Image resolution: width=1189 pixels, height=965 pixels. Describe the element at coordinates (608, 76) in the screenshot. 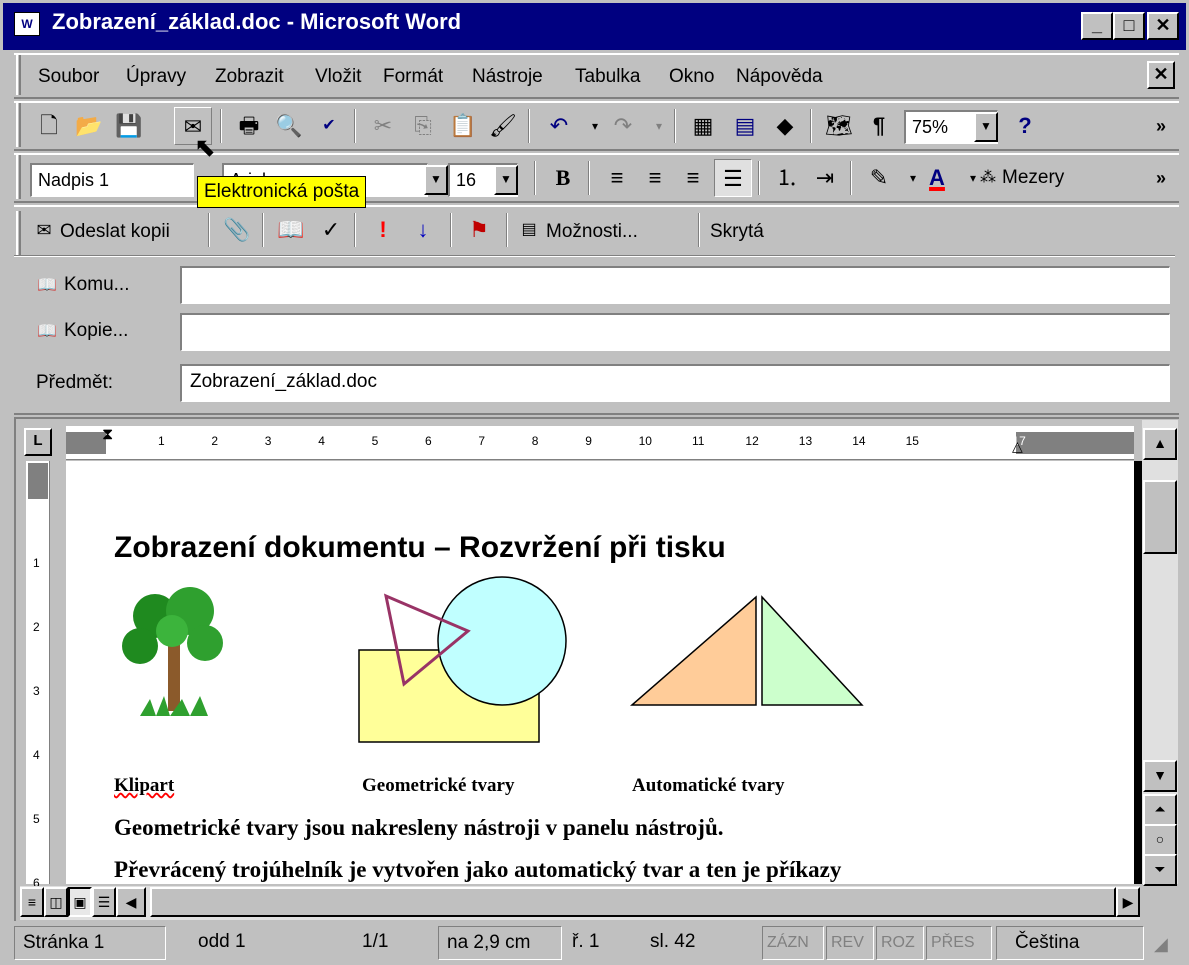

I see `menu-tabulka: Tabulka` at that location.